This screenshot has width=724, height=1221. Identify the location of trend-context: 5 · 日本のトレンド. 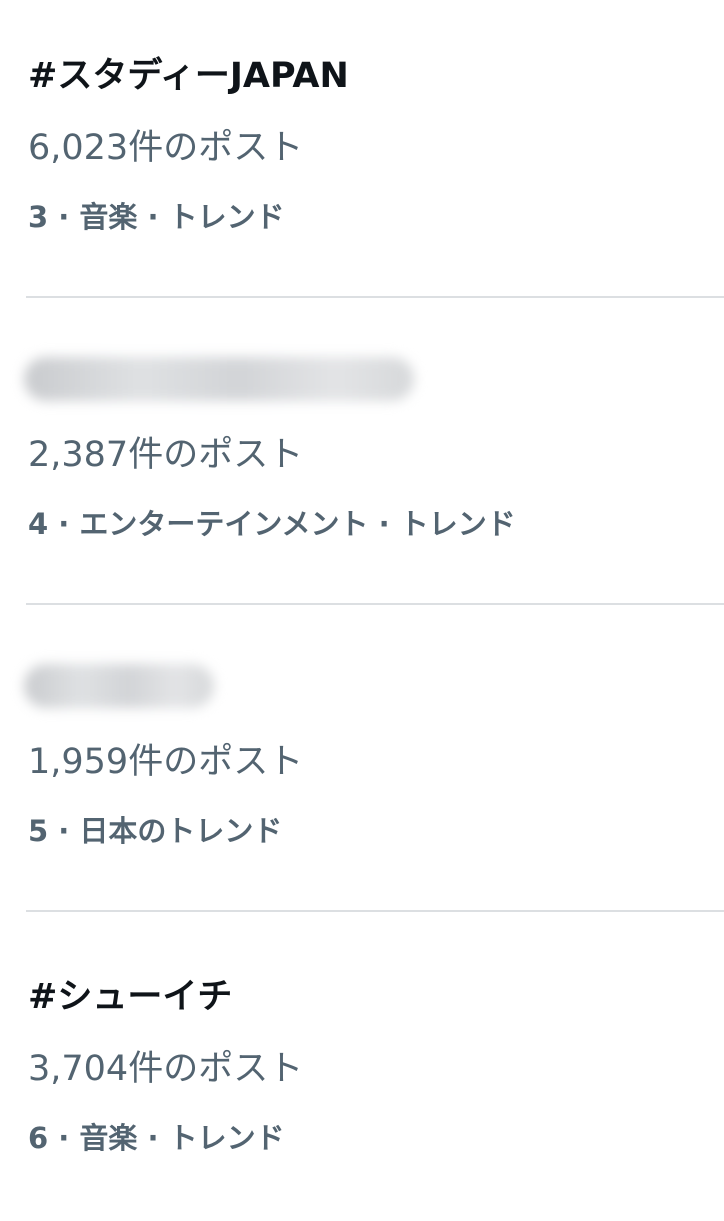
(155, 831).